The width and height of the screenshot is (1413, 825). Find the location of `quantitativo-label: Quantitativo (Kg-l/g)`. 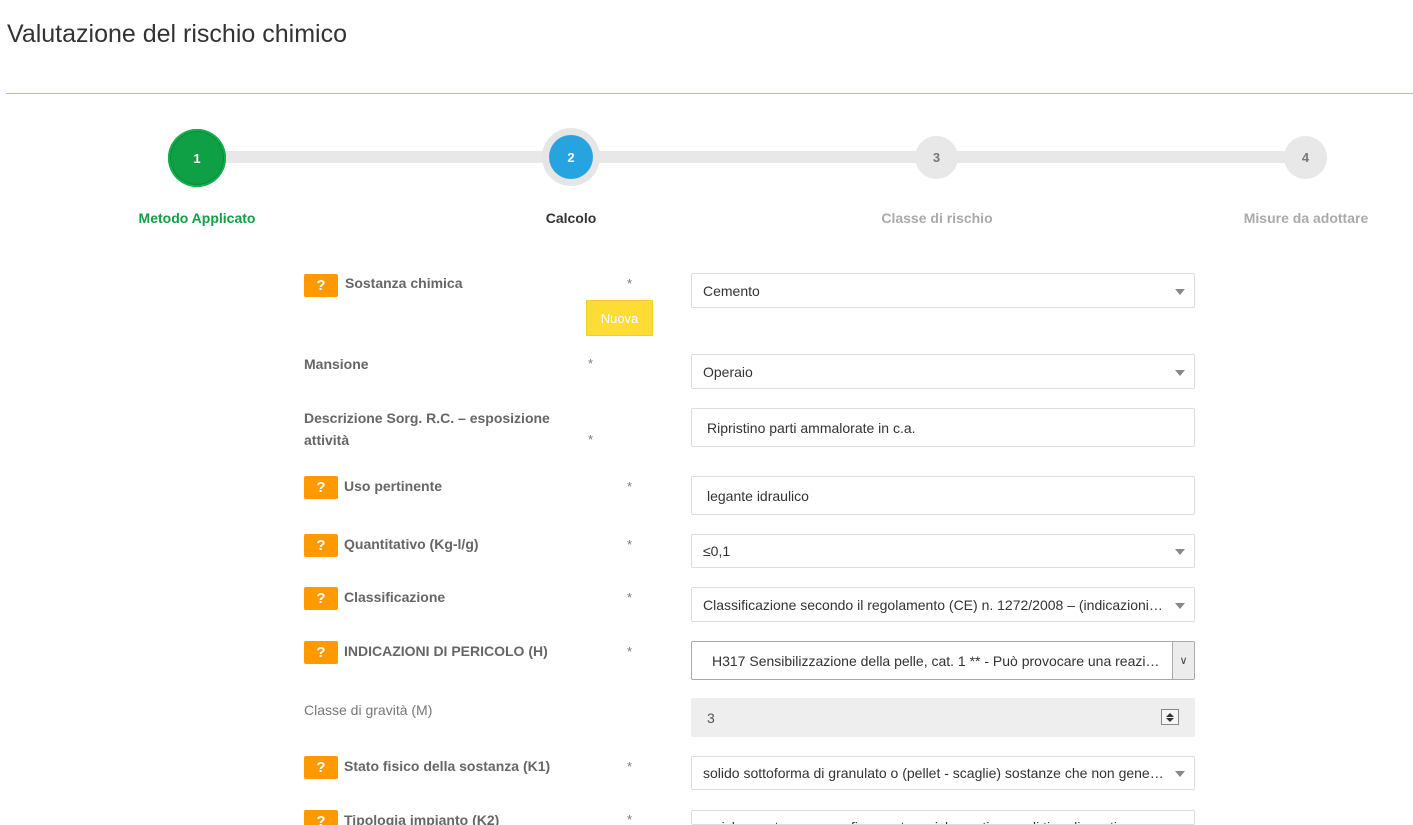

quantitativo-label: Quantitativo (Kg-l/g) is located at coordinates (411, 544).